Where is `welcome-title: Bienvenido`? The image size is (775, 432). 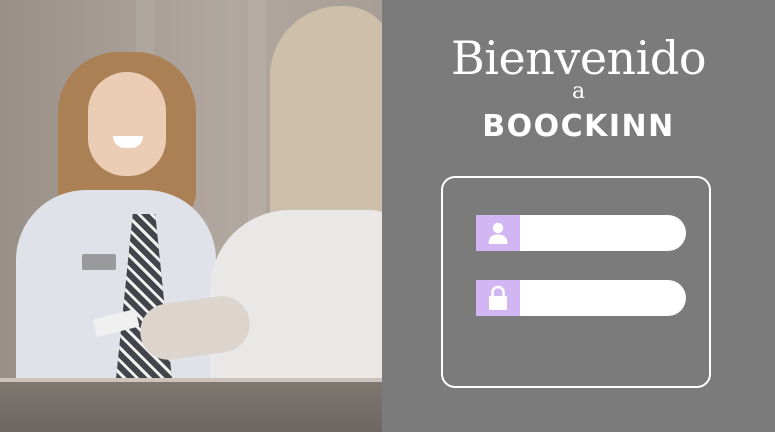 welcome-title: Bienvenido is located at coordinates (578, 58).